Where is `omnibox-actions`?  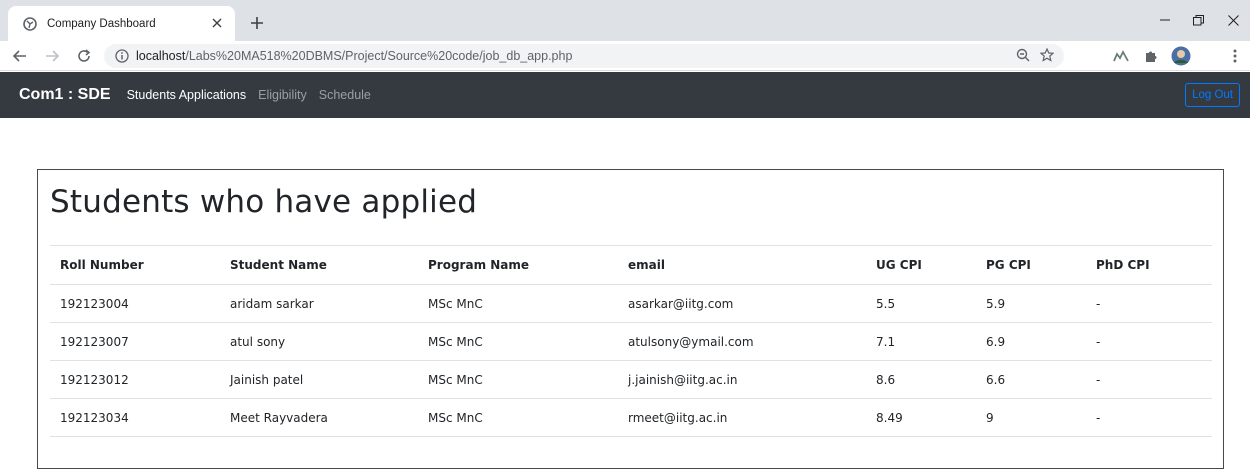
omnibox-actions is located at coordinates (1035, 56).